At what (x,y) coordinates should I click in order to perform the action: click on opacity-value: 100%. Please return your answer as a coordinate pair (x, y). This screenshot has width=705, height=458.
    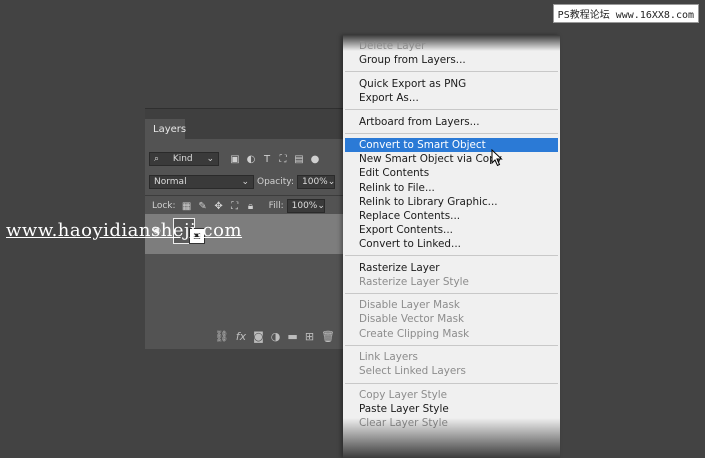
    Looking at the image, I should click on (315, 182).